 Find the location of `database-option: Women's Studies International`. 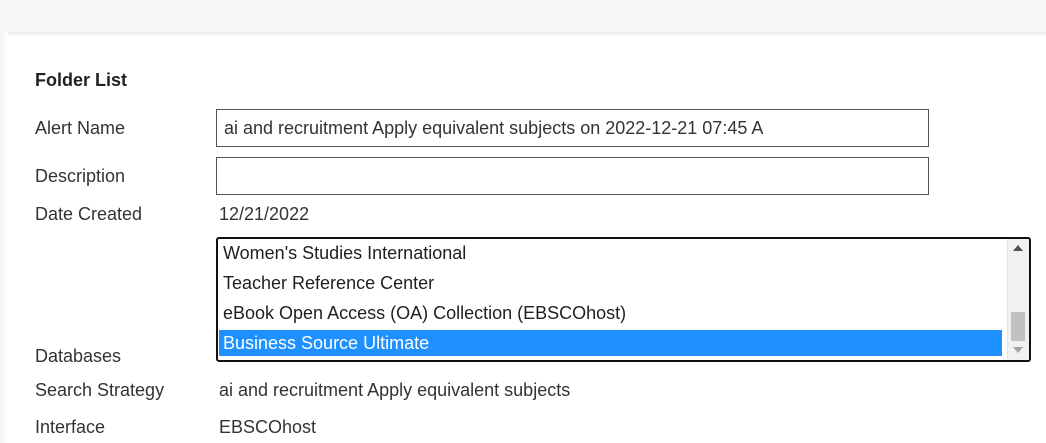

database-option: Women's Studies International is located at coordinates (610, 253).